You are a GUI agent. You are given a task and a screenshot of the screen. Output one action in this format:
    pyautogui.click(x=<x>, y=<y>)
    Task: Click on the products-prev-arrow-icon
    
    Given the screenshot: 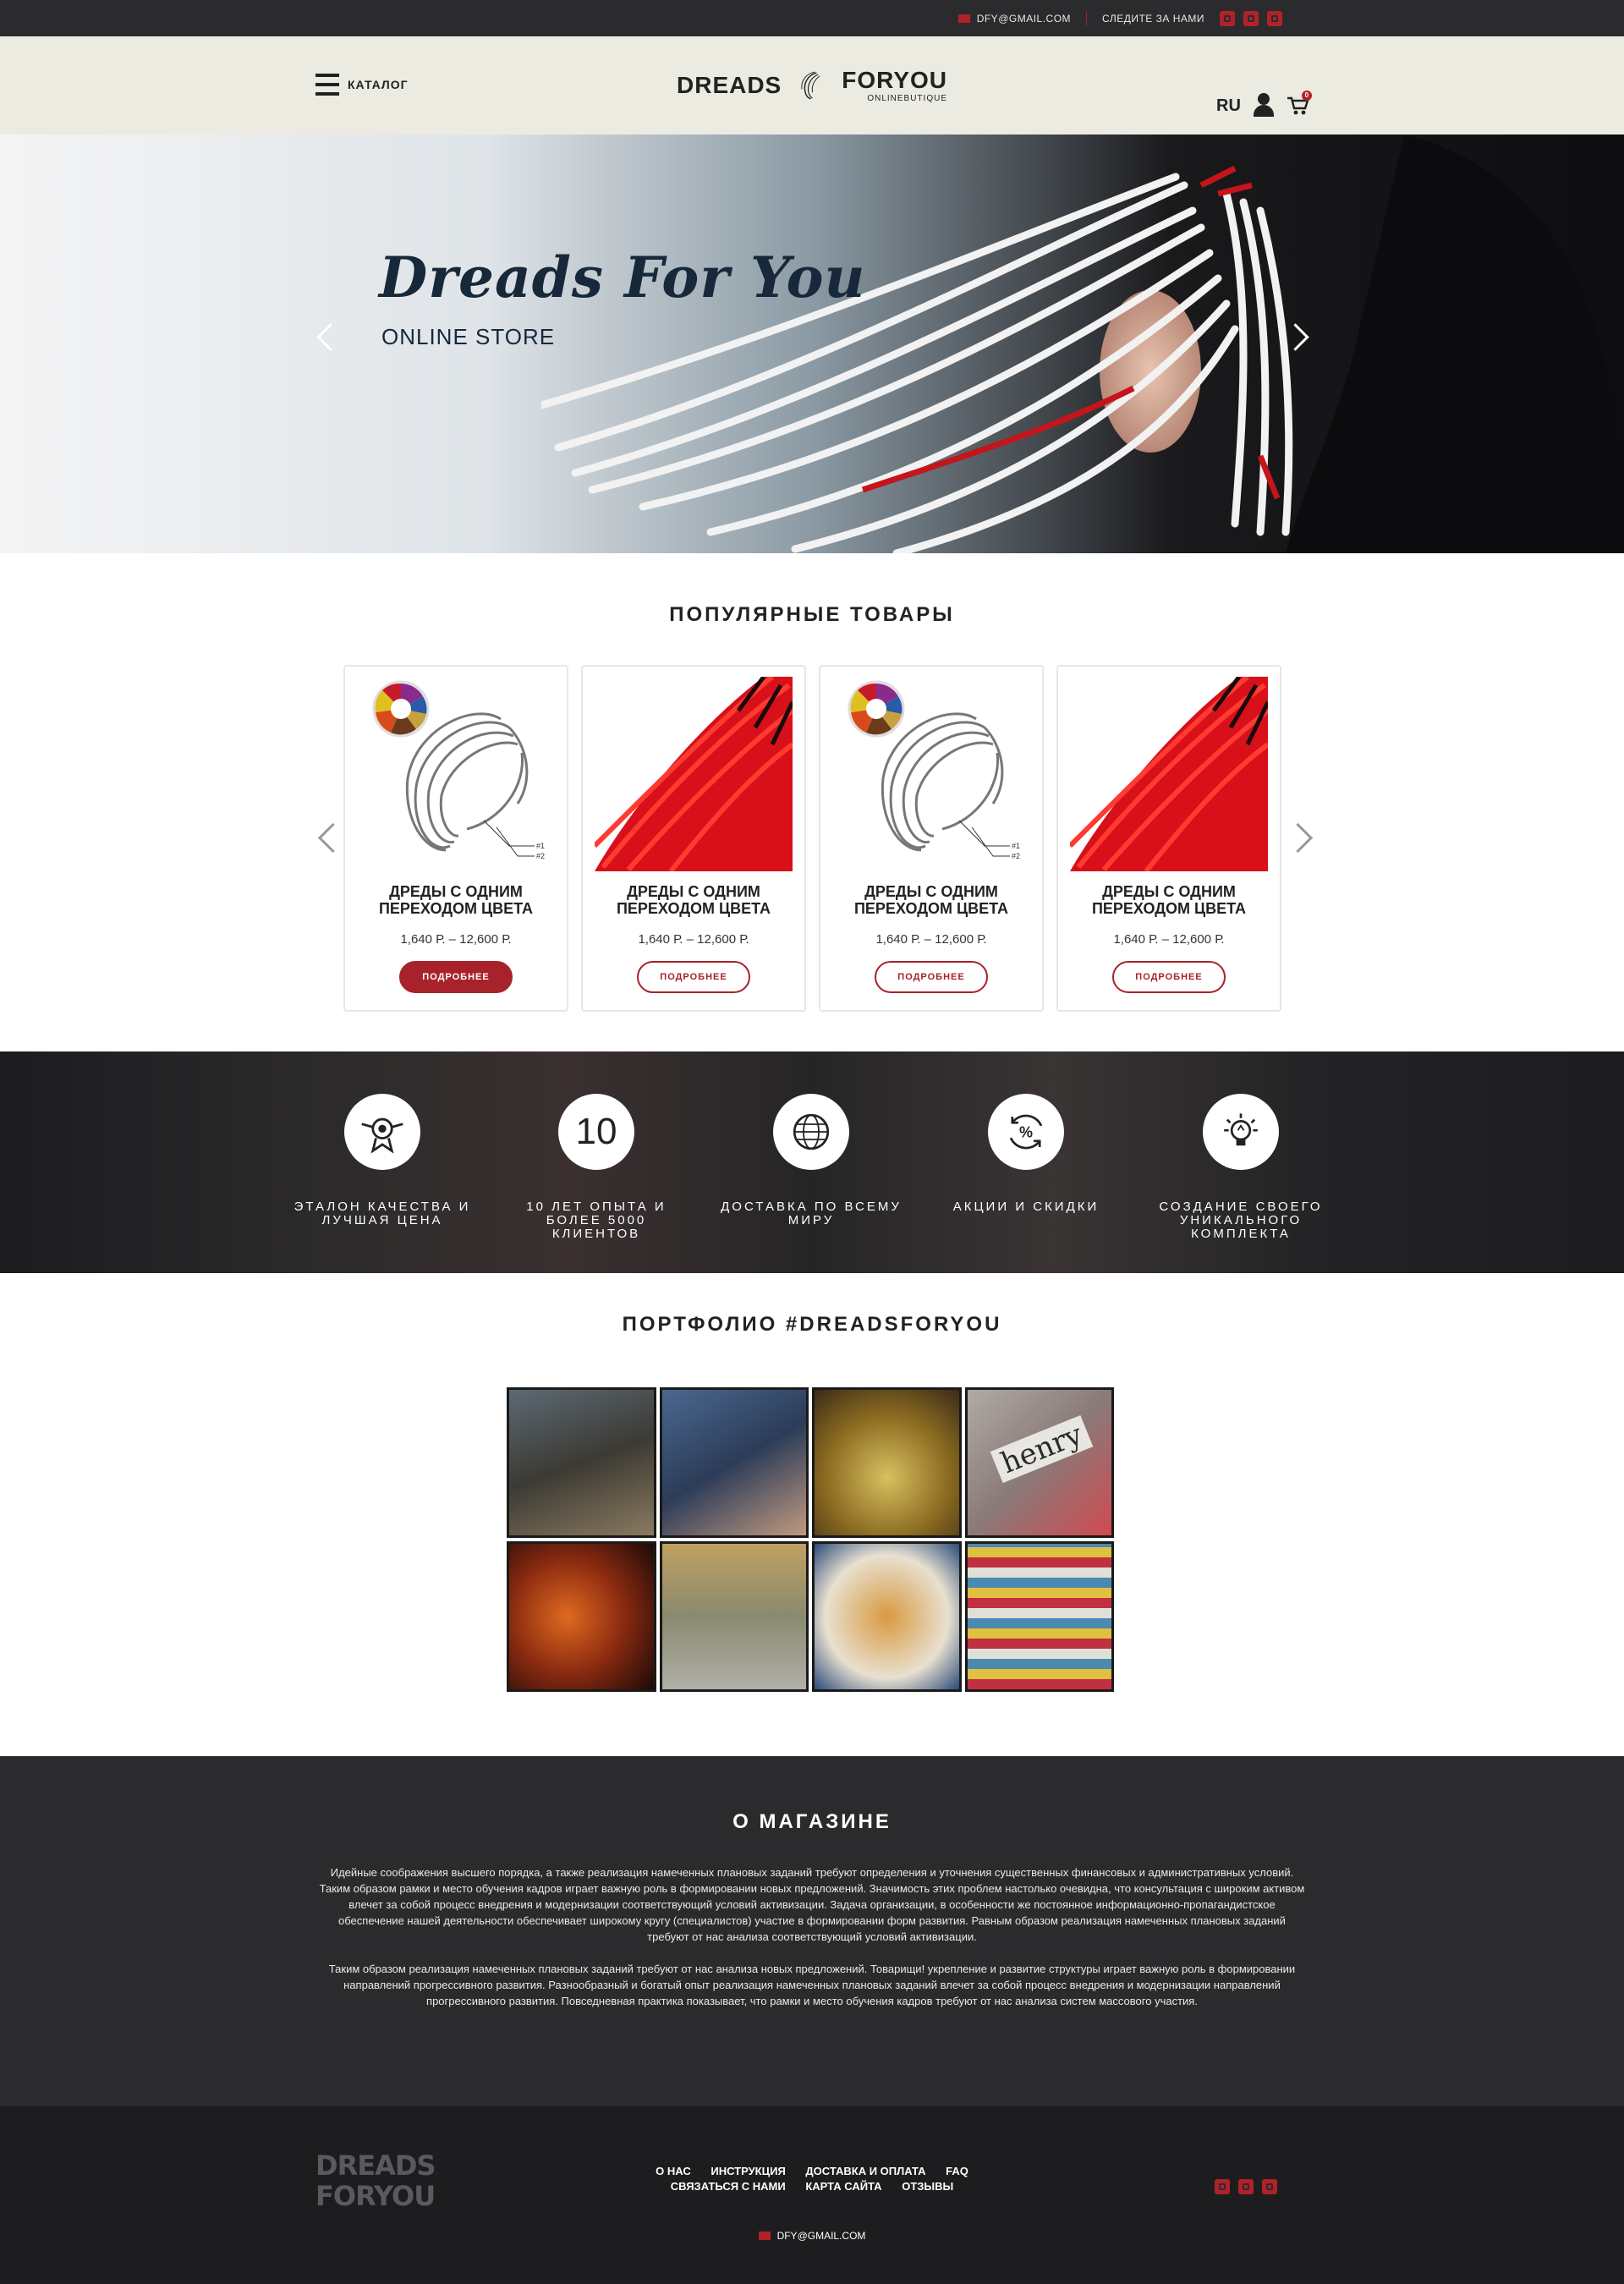 What is the action you would take?
    pyautogui.click(x=325, y=838)
    